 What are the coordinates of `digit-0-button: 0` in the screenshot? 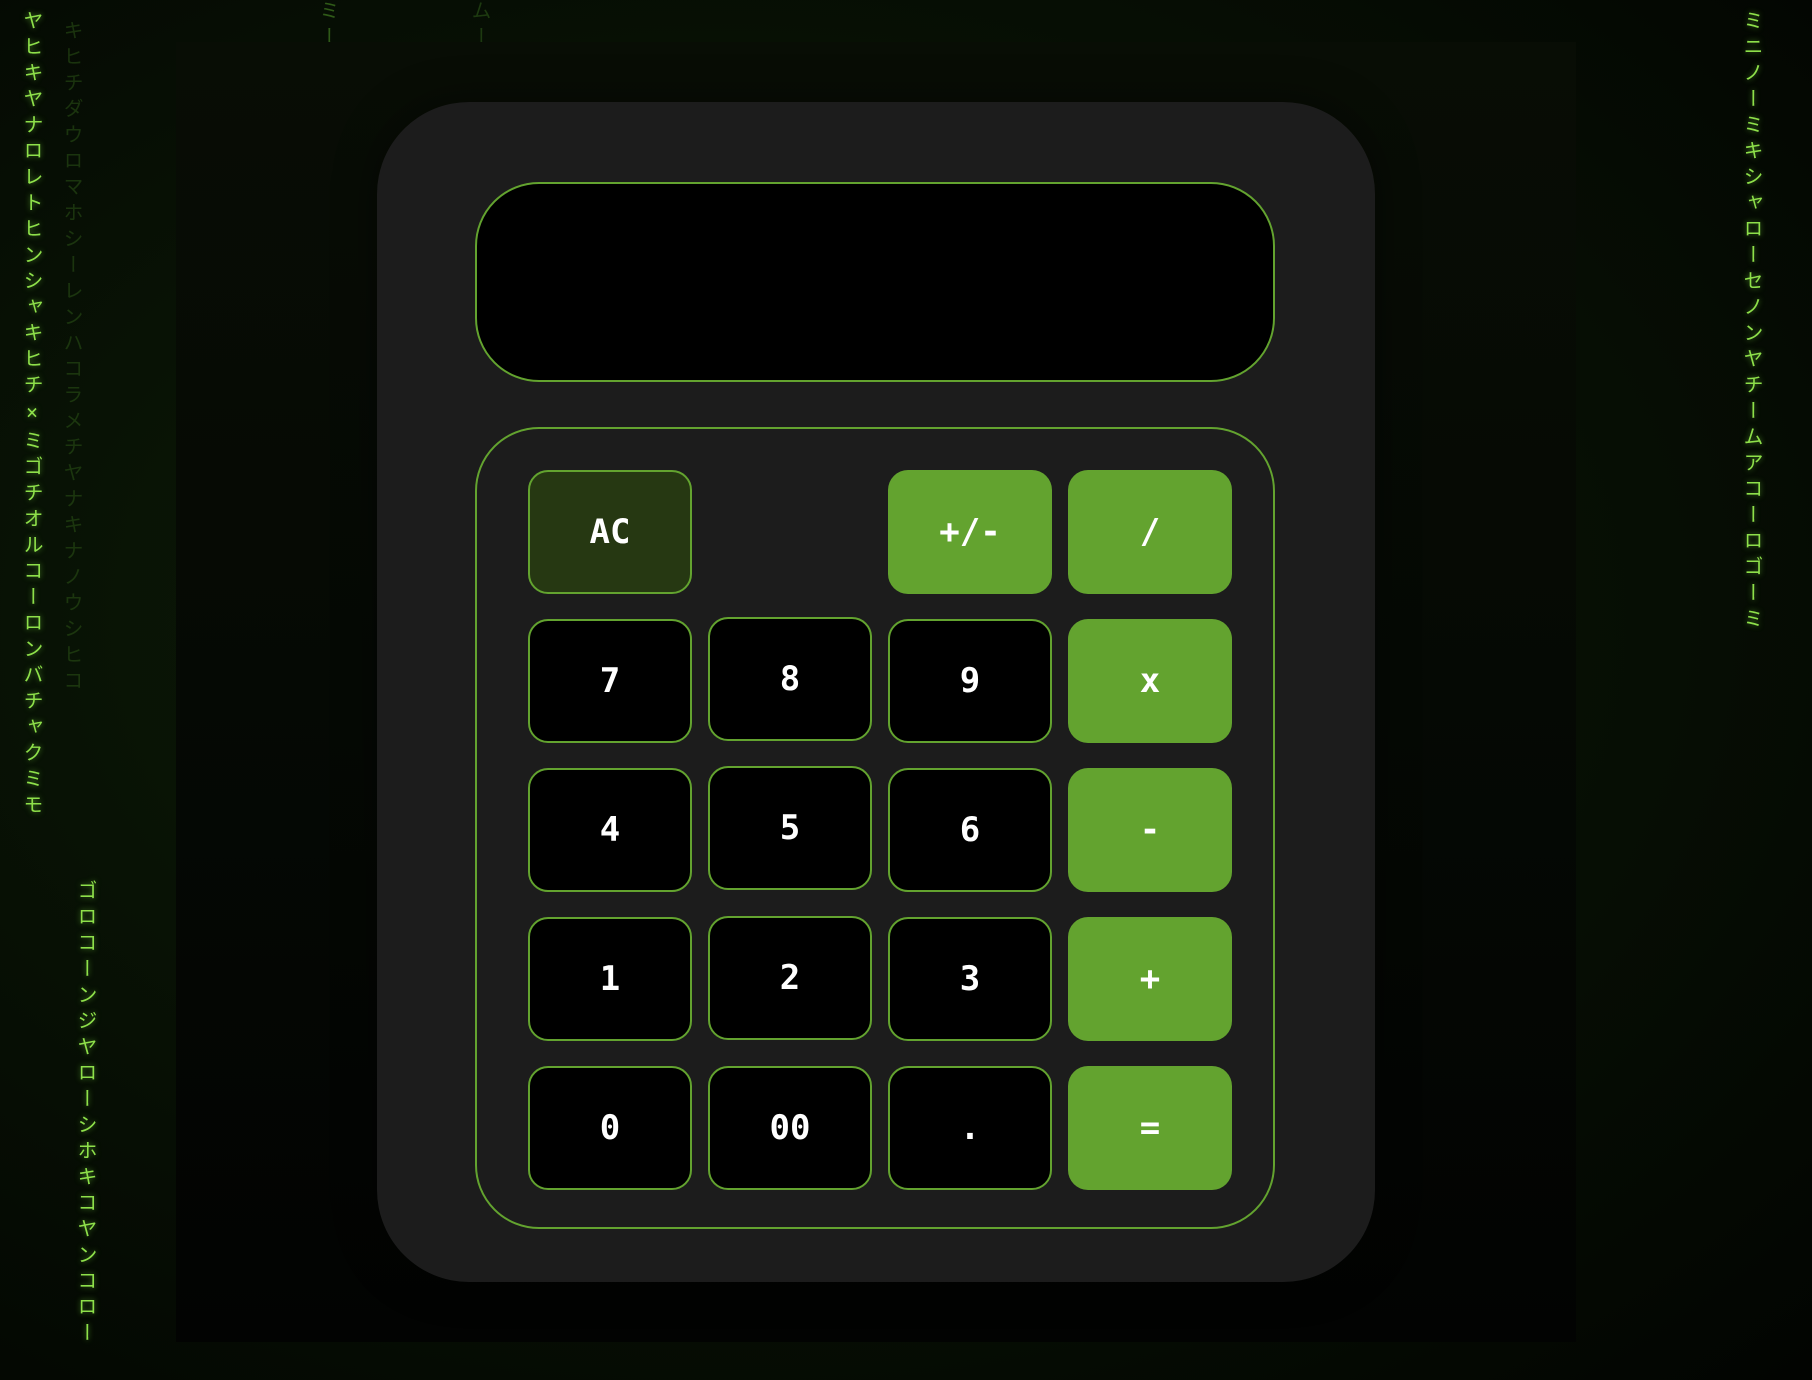 It's located at (610, 1128).